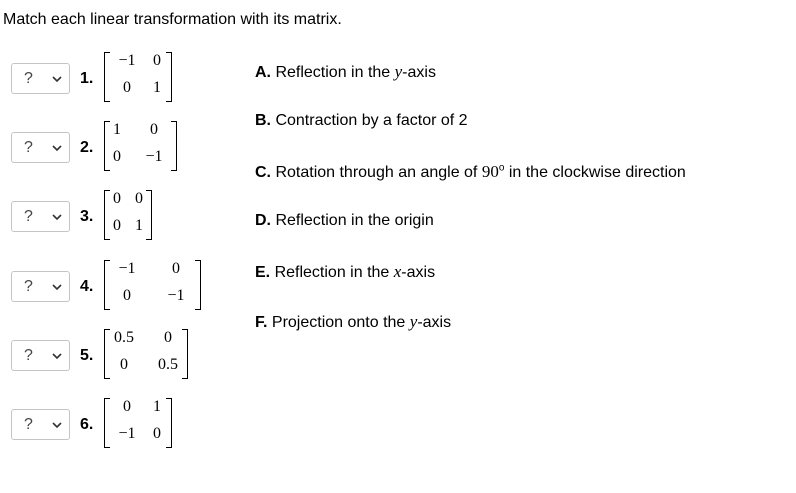  What do you see at coordinates (87, 216) in the screenshot?
I see `question-number: 3.` at bounding box center [87, 216].